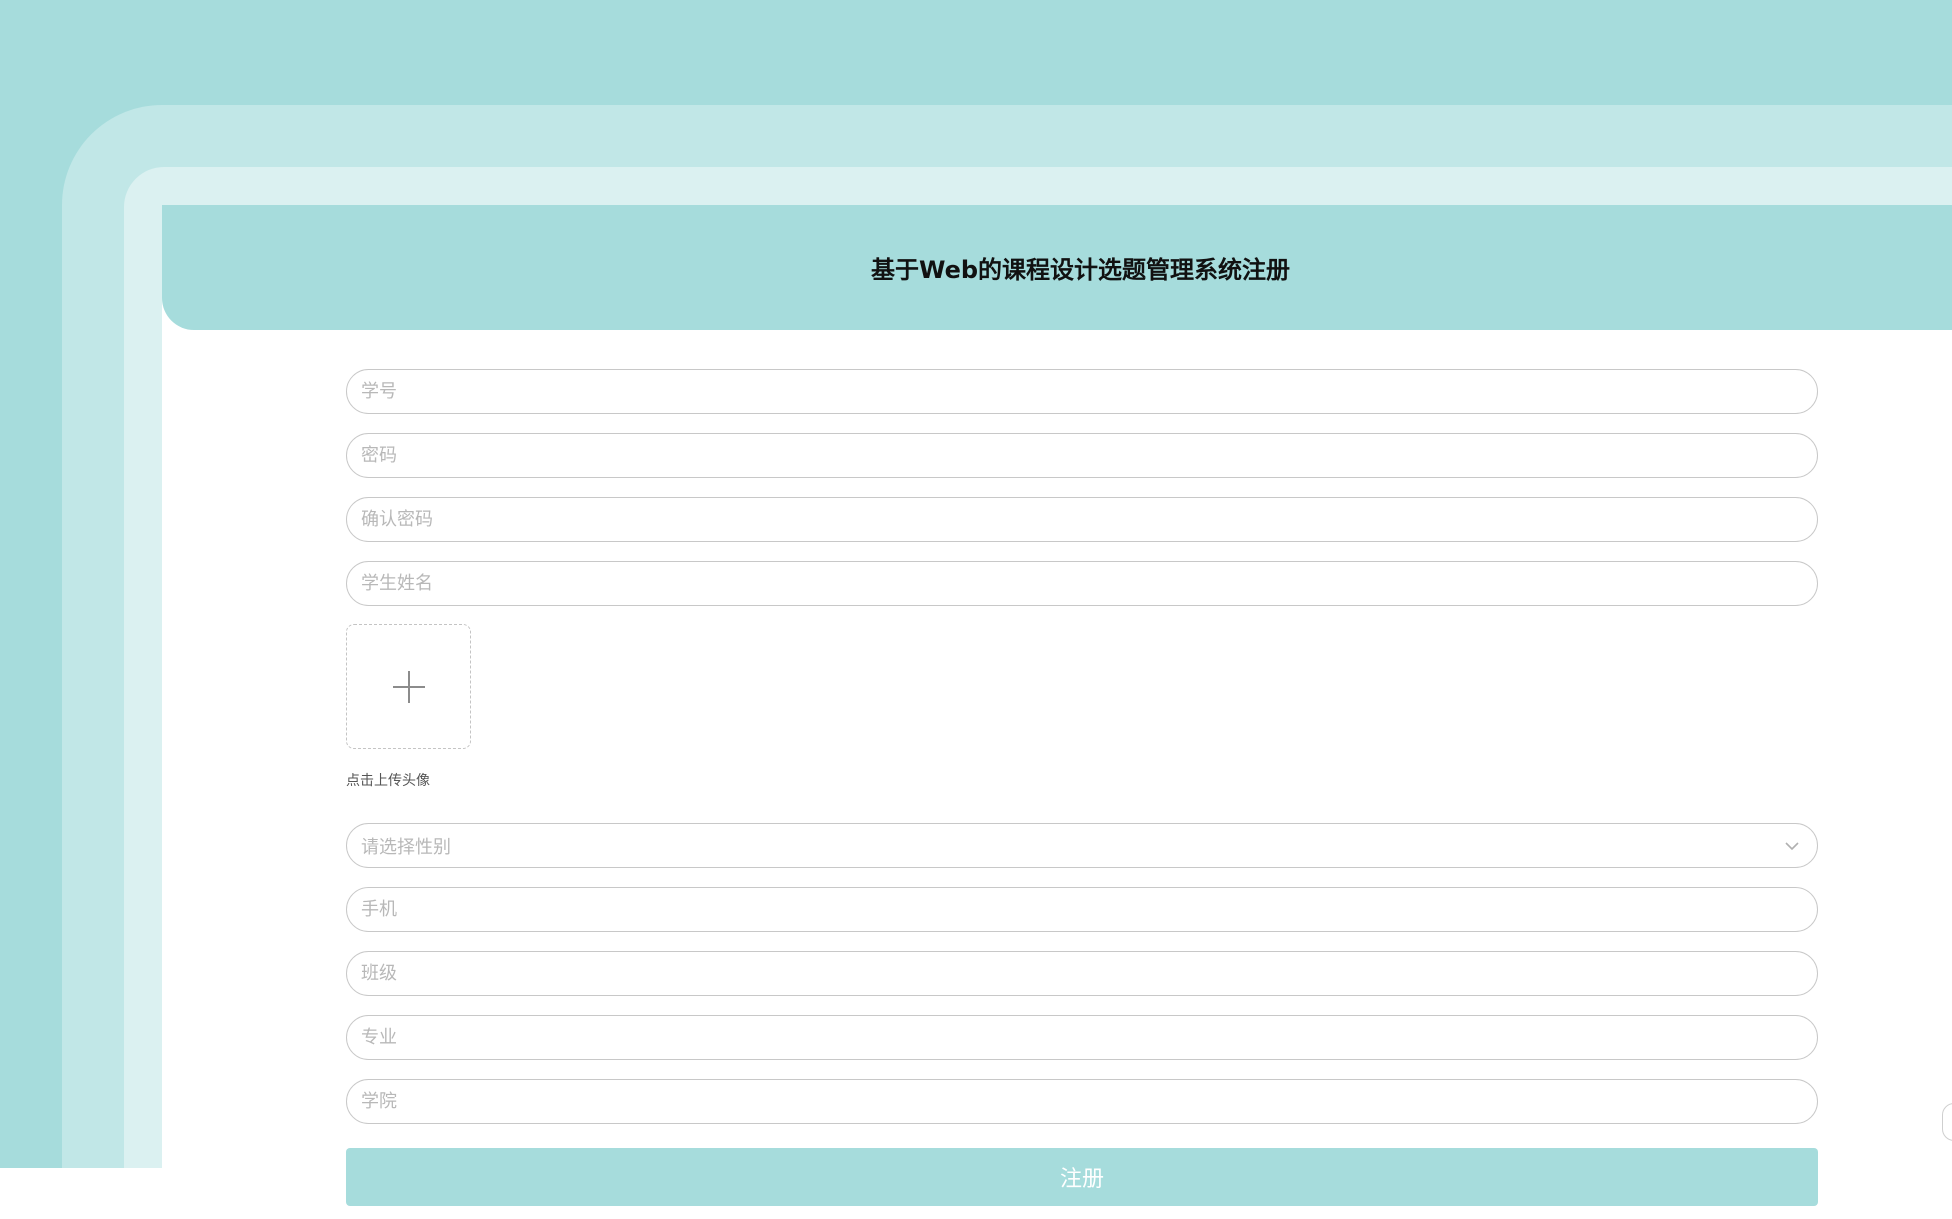  What do you see at coordinates (1082, 845) in the screenshot?
I see `gender-select: 请选择性别` at bounding box center [1082, 845].